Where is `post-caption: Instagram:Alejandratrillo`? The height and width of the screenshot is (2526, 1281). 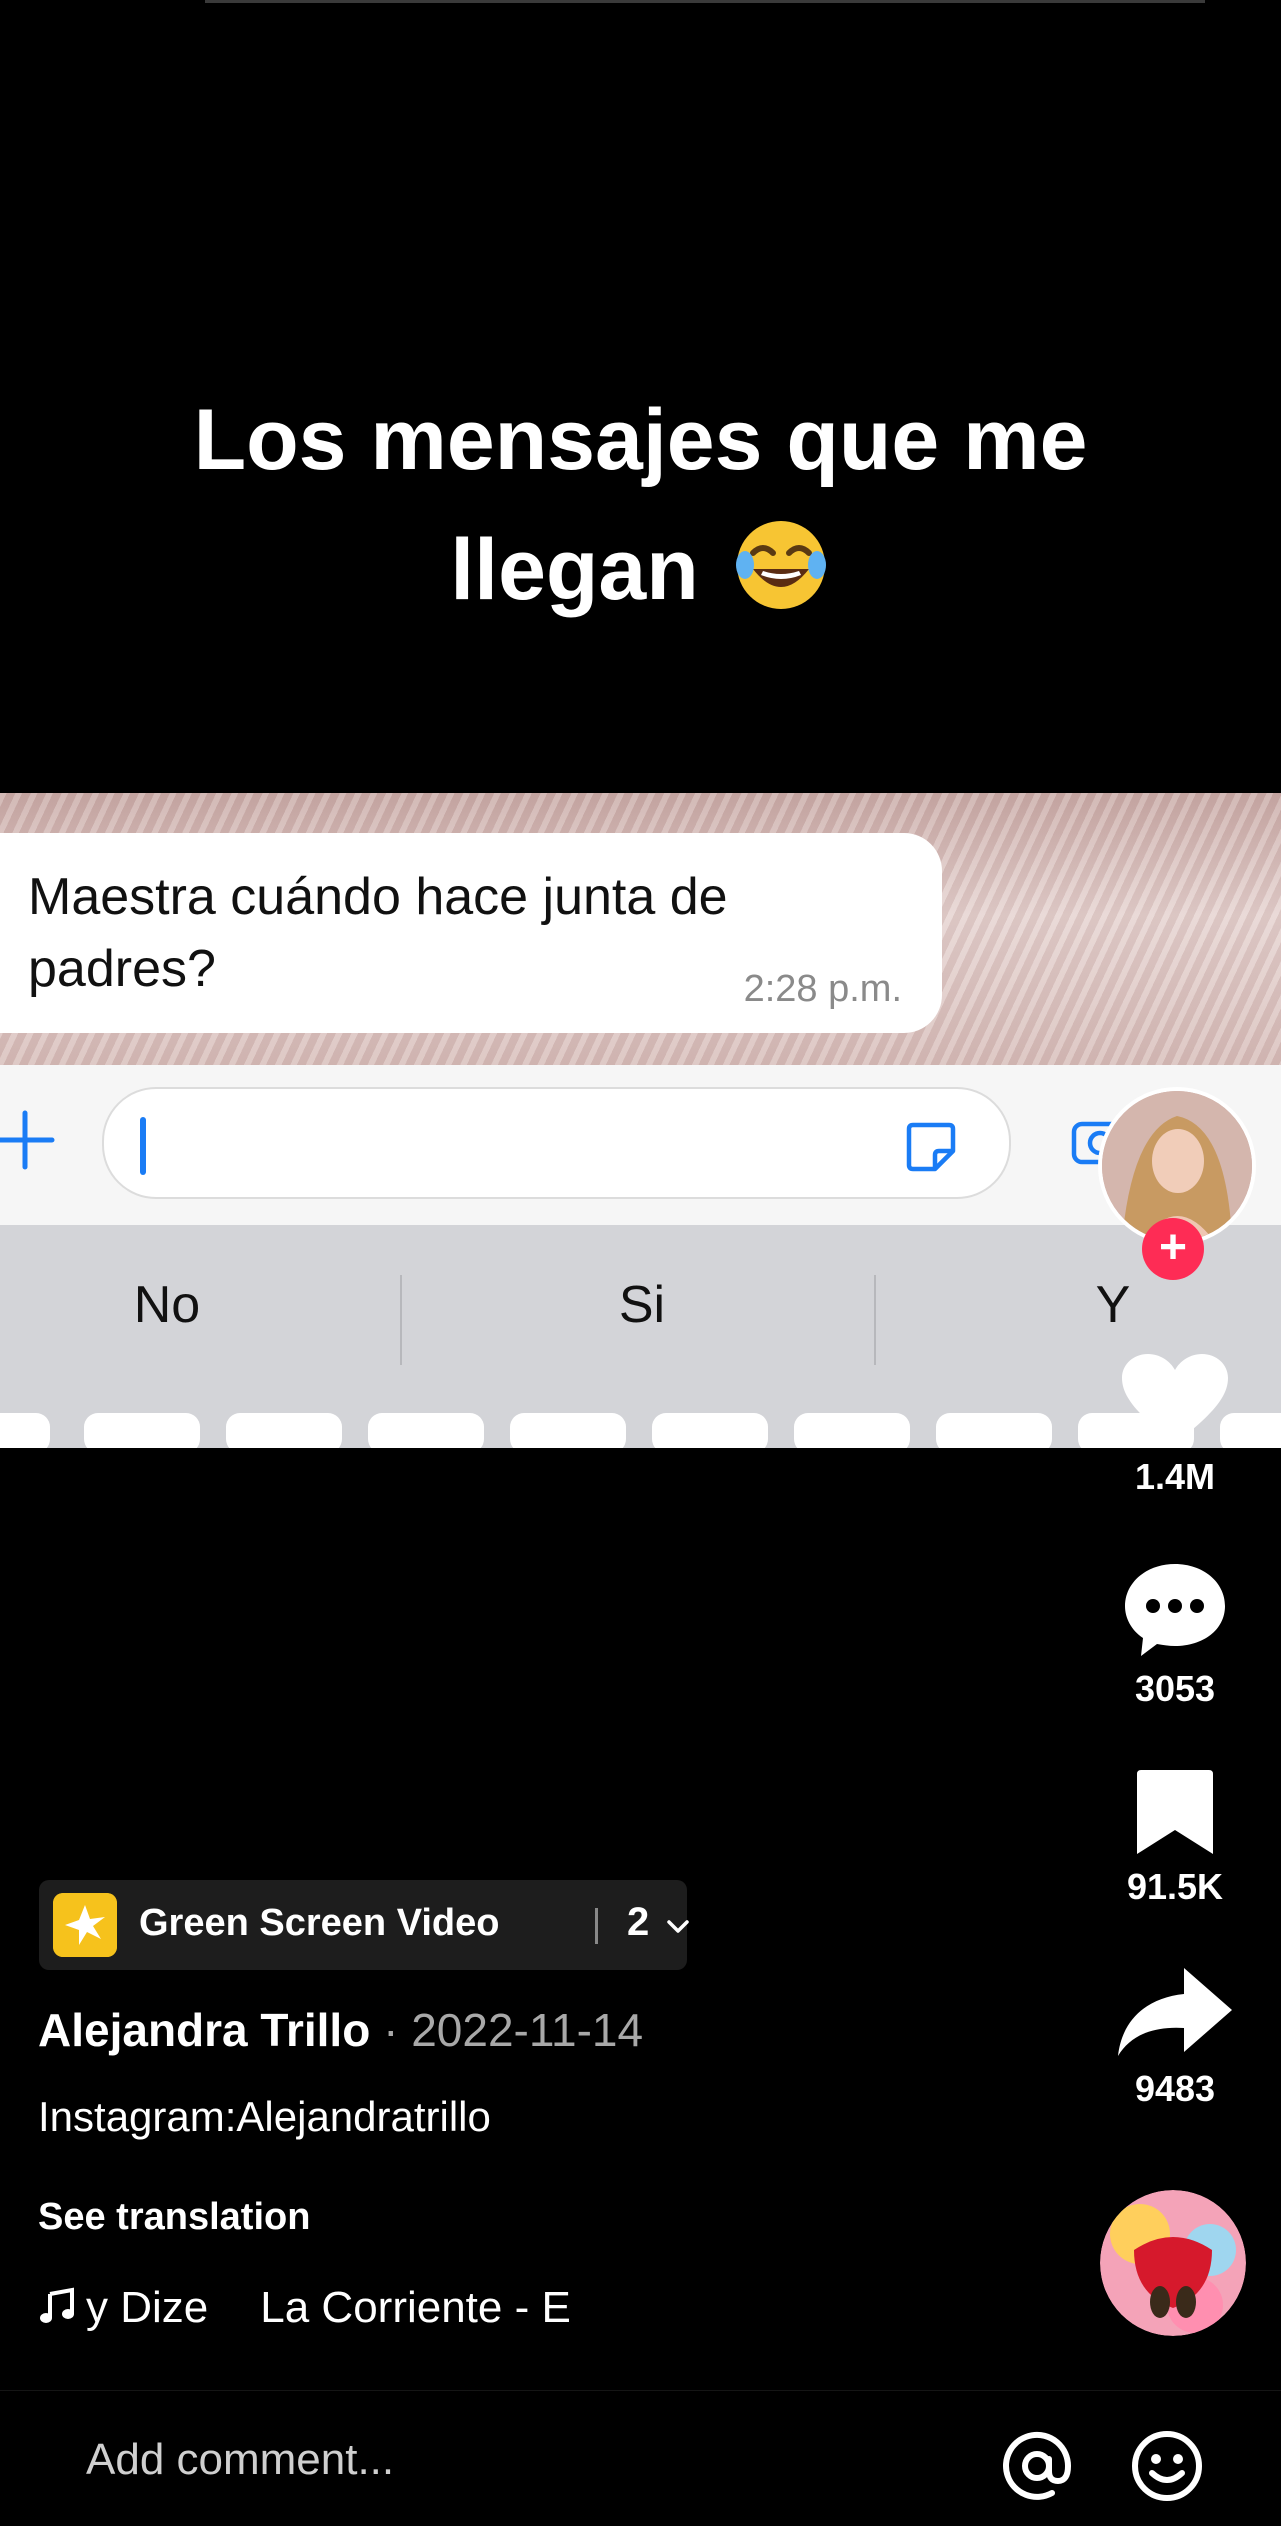
post-caption: Instagram:Alejandratrillo is located at coordinates (264, 2116).